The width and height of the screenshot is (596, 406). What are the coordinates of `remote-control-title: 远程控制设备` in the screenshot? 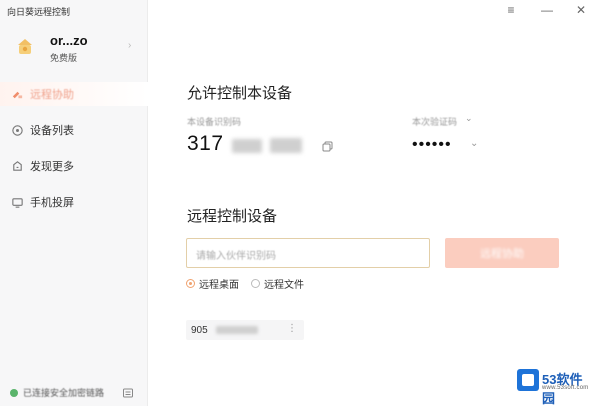 It's located at (232, 216).